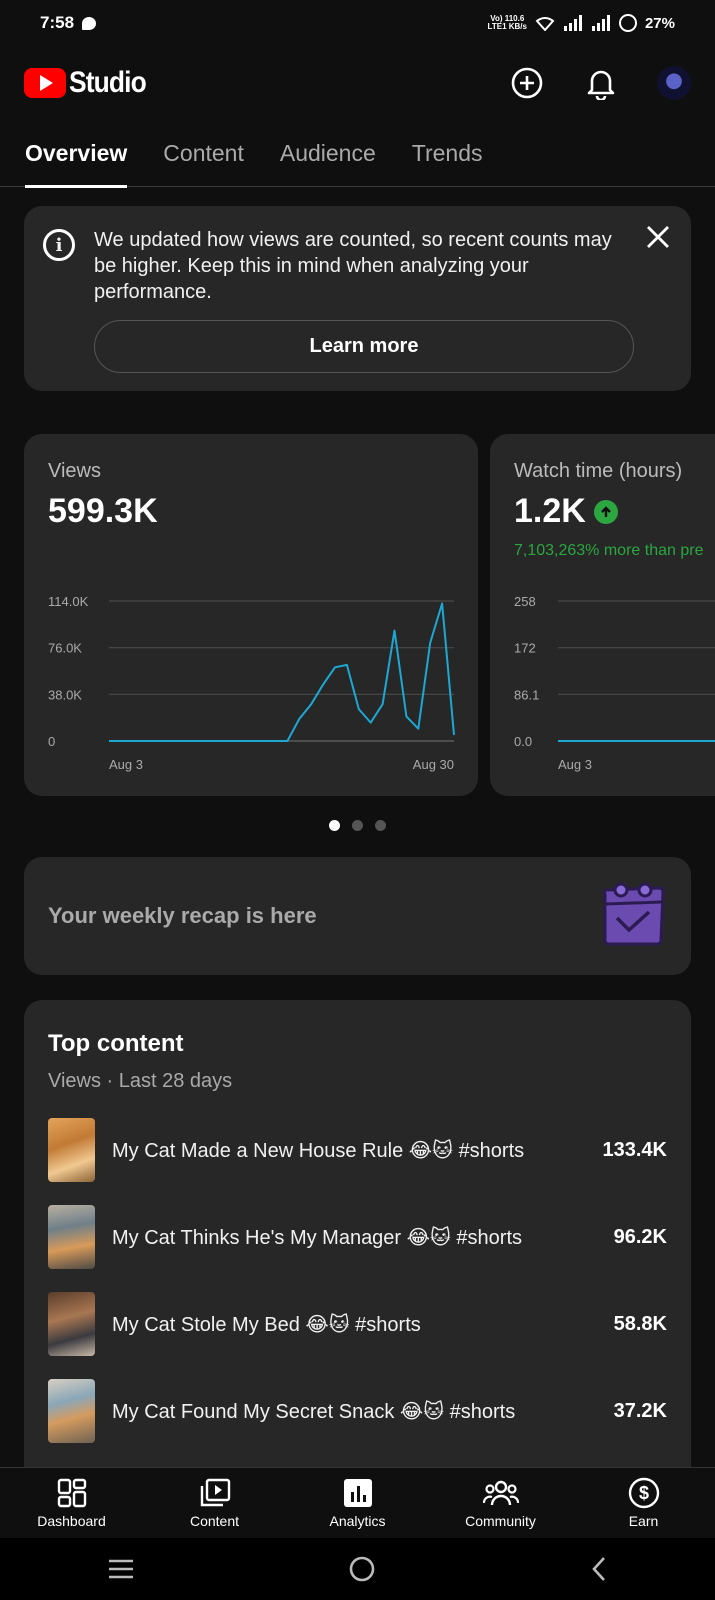  Describe the element at coordinates (214, 1521) in the screenshot. I see `nav-content-label: Content` at that location.